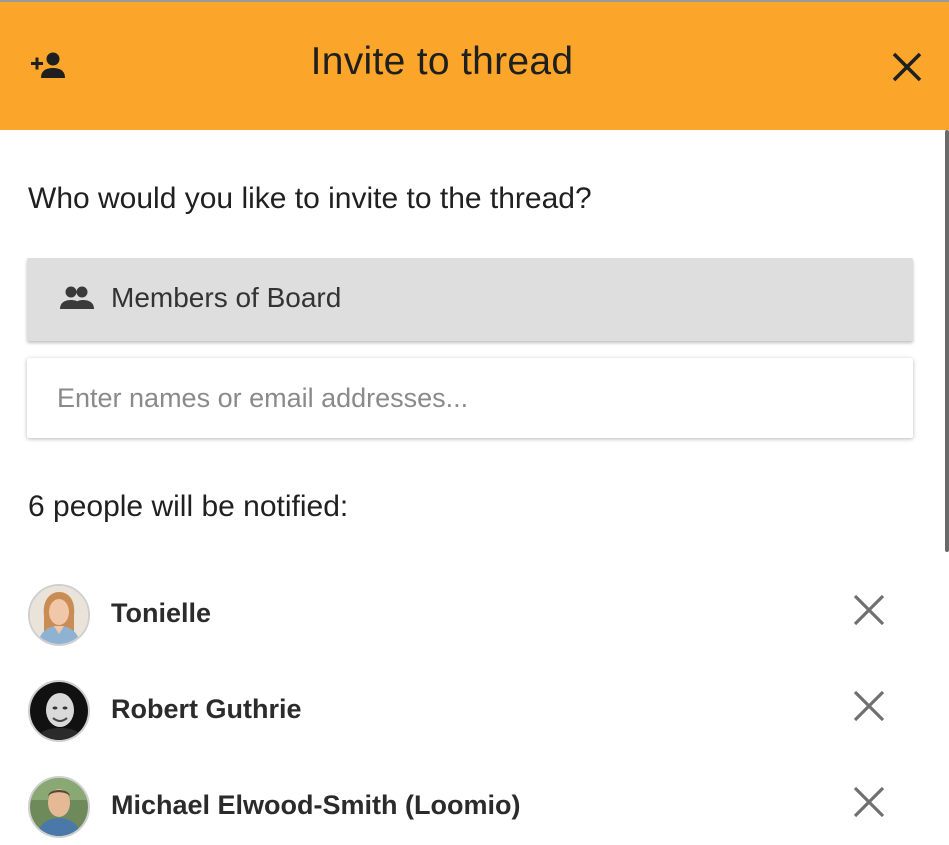  I want to click on recipient-row: Tonielle, so click(474, 615).